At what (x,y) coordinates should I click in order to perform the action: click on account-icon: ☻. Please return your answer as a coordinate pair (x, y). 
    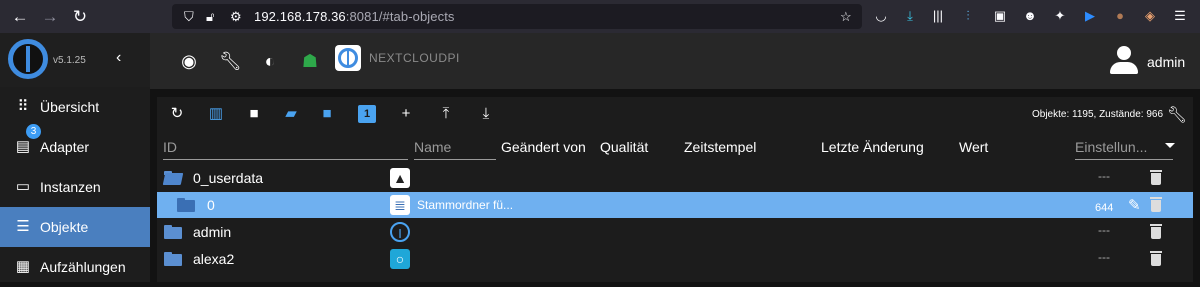
    Looking at the image, I should click on (1030, 16).